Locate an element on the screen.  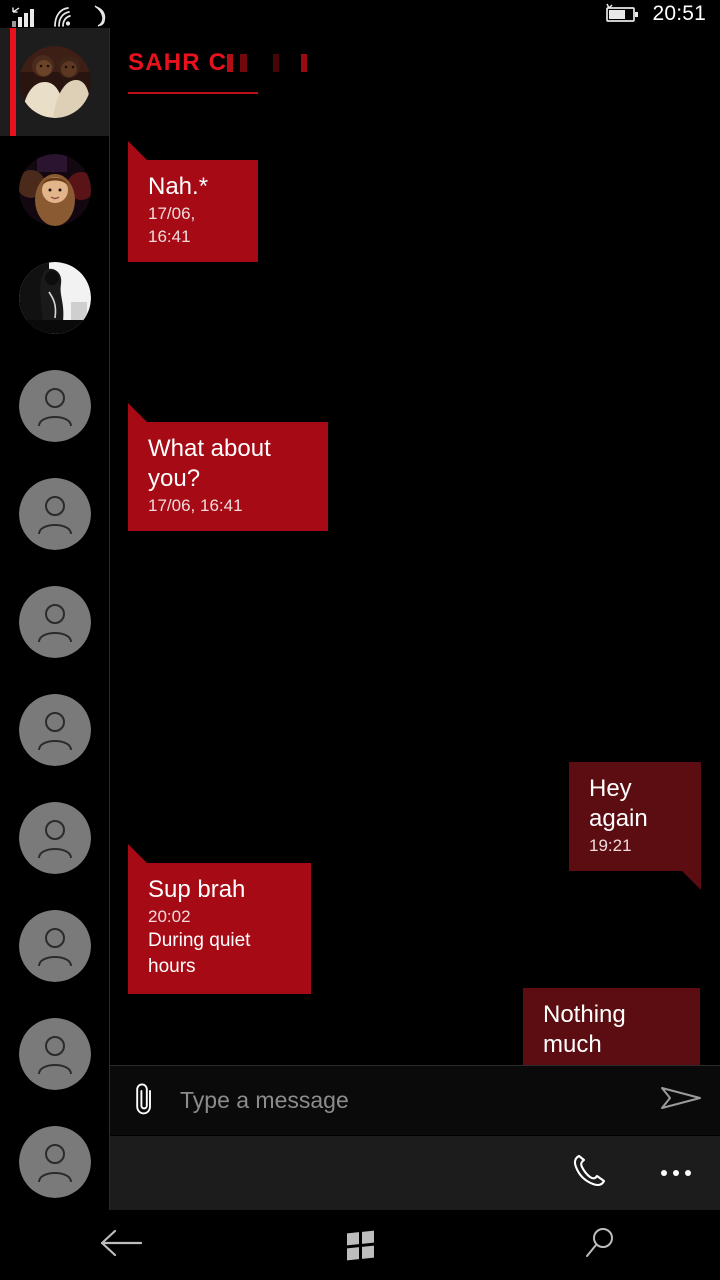
contact-name-redacted: ███████ is located at coordinates (291, 63).